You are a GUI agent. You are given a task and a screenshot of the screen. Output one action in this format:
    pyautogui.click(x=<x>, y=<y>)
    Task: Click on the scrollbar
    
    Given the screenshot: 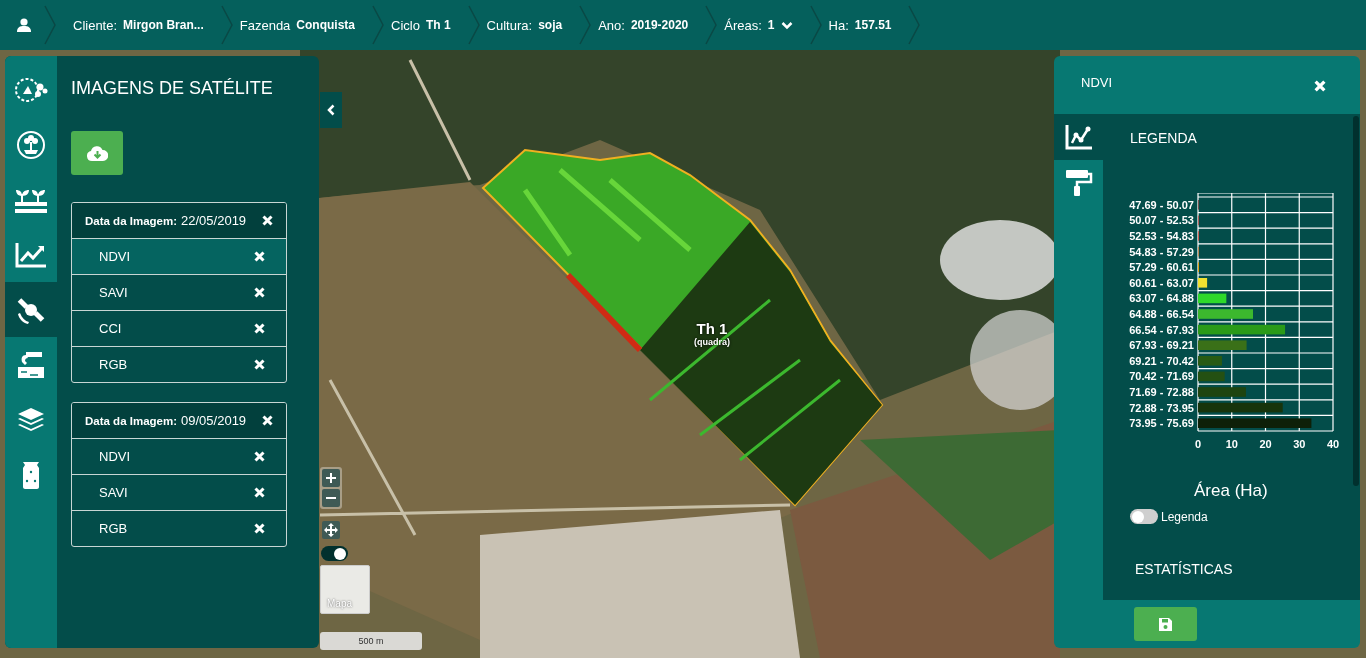 What is the action you would take?
    pyautogui.click(x=1356, y=301)
    